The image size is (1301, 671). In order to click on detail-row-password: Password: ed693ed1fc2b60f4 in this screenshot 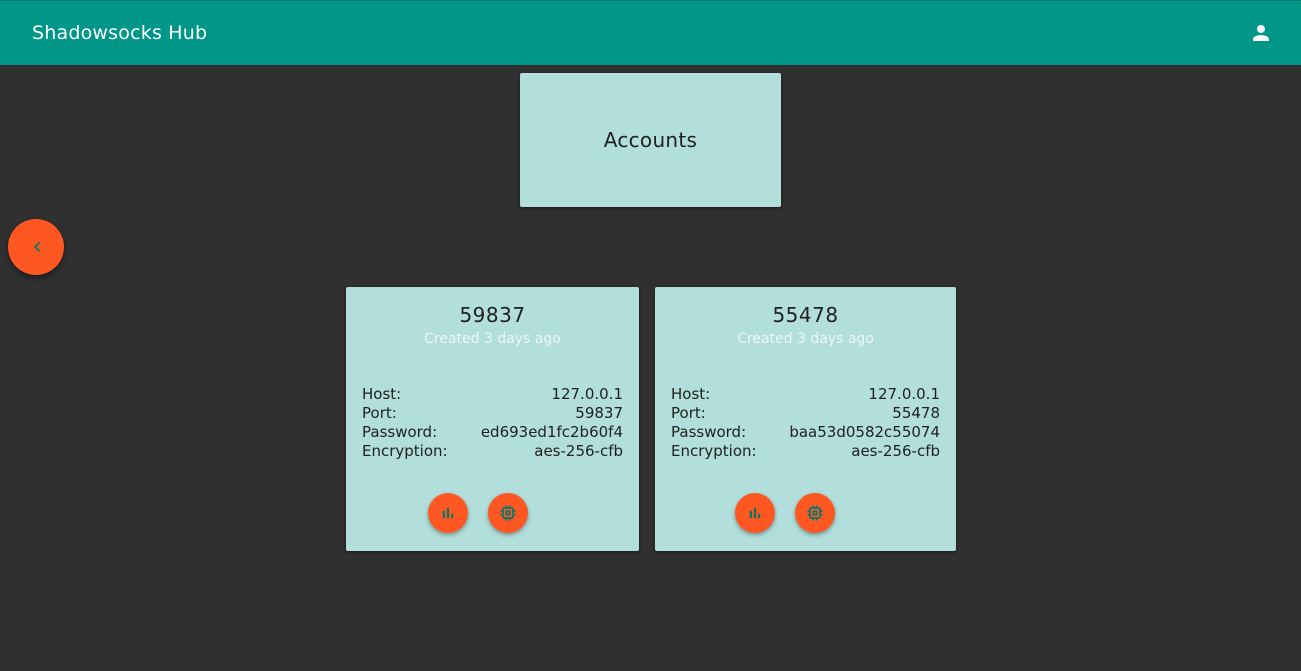, I will do `click(492, 432)`.